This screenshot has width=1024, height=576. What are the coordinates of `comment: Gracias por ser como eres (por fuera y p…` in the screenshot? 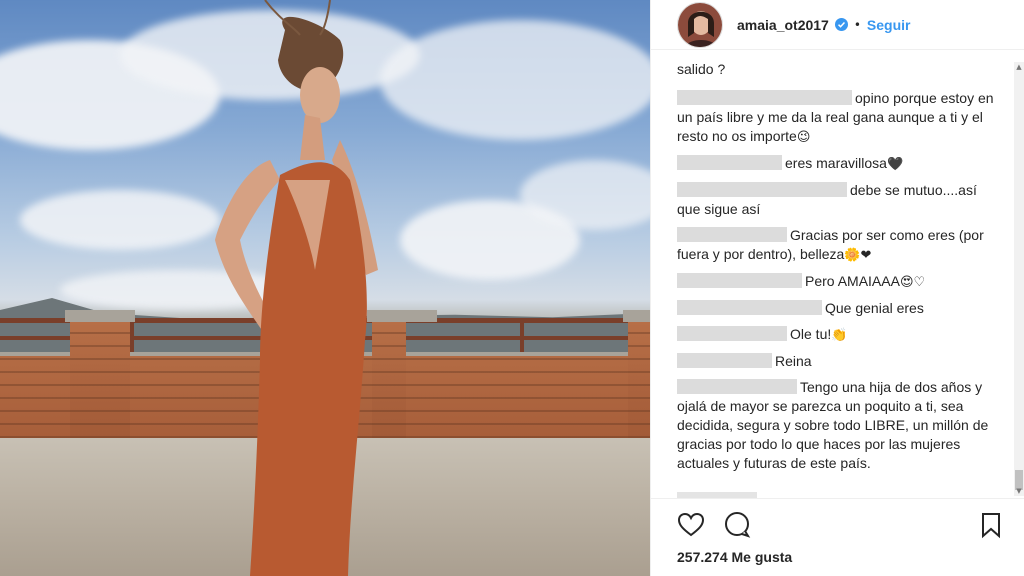 It's located at (837, 245).